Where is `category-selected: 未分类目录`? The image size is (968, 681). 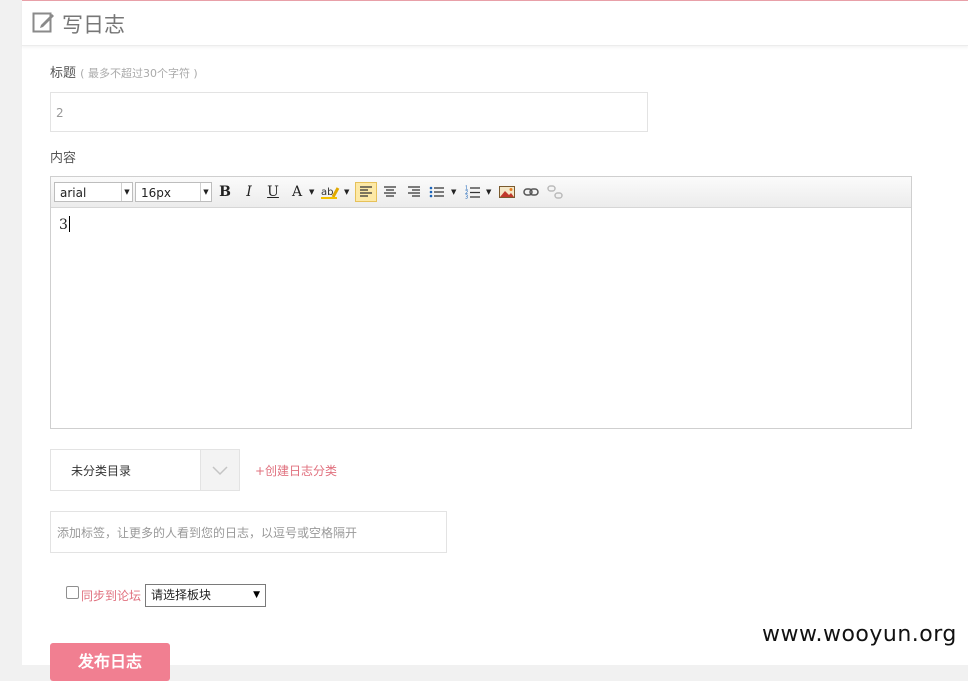 category-selected: 未分类目录 is located at coordinates (101, 471).